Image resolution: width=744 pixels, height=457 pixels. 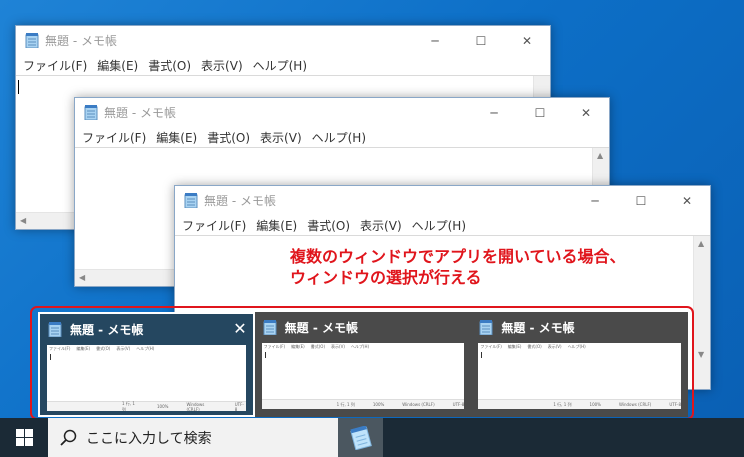 I want to click on vertical-scrollbar: ▲ ▼, so click(x=701, y=312).